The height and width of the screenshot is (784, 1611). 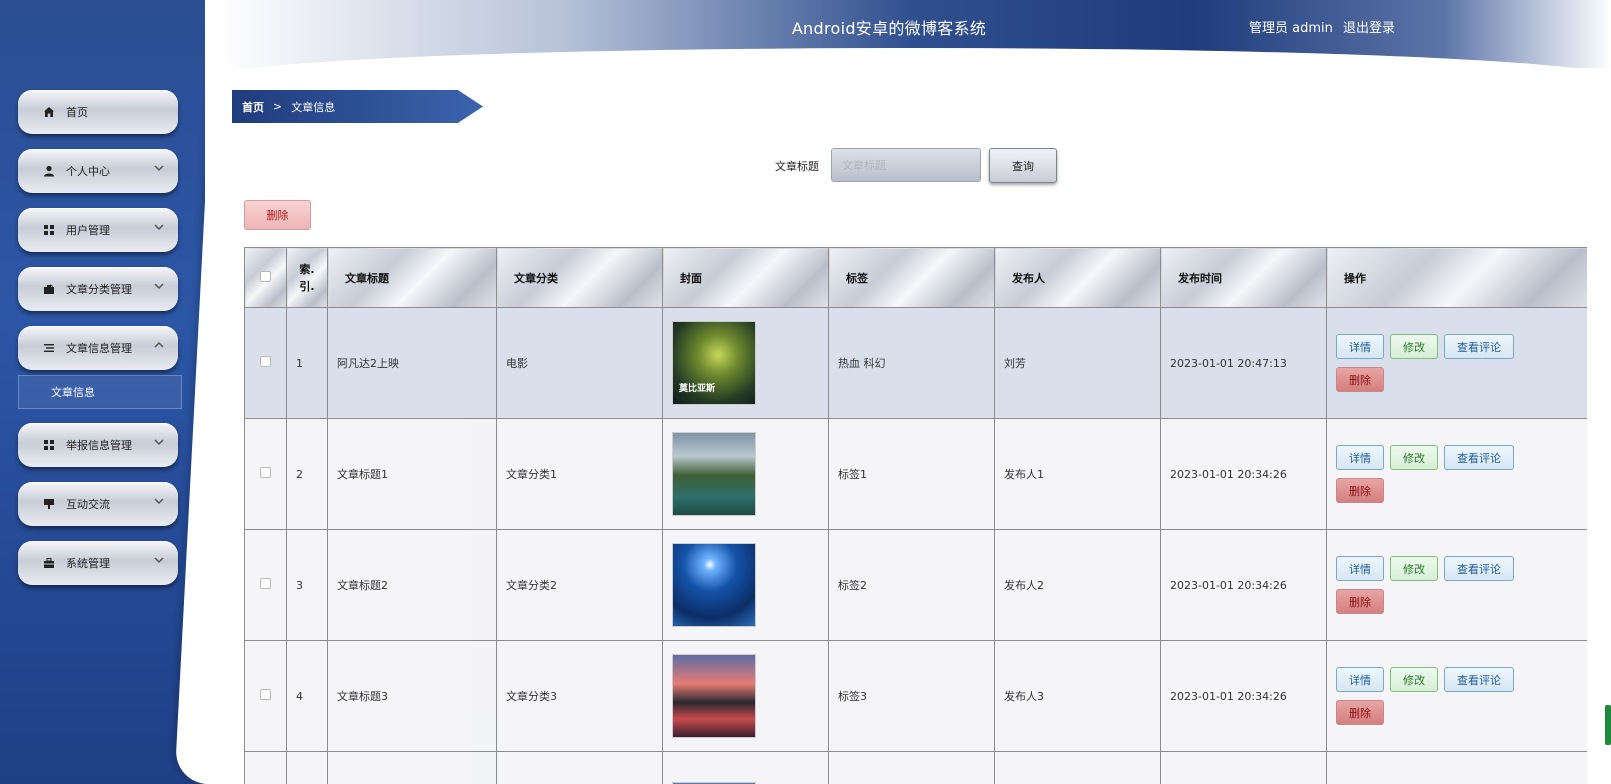 I want to click on sidebar-item-label: 个人中心, so click(x=88, y=171).